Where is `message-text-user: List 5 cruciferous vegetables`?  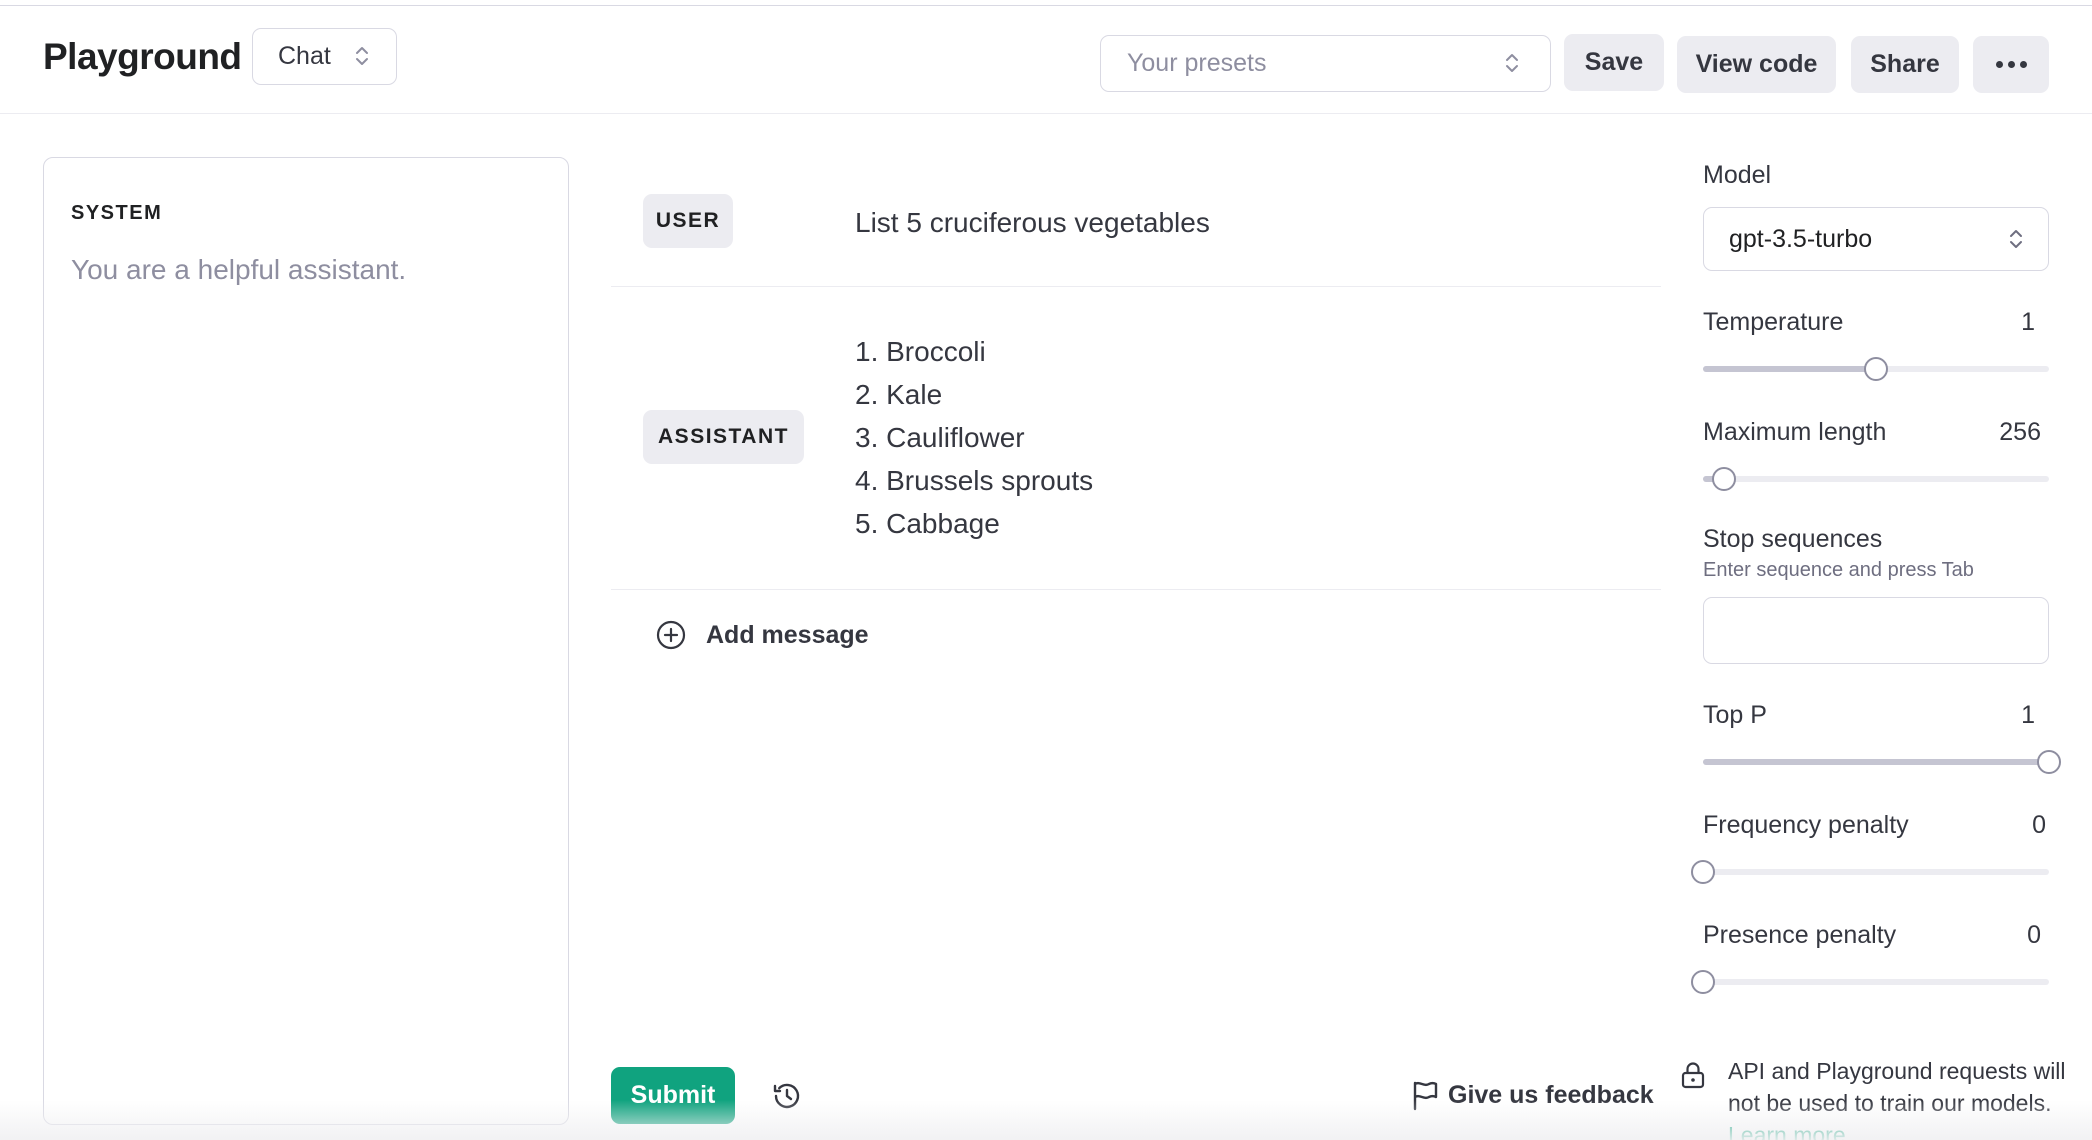 message-text-user: List 5 cruciferous vegetables is located at coordinates (1032, 222).